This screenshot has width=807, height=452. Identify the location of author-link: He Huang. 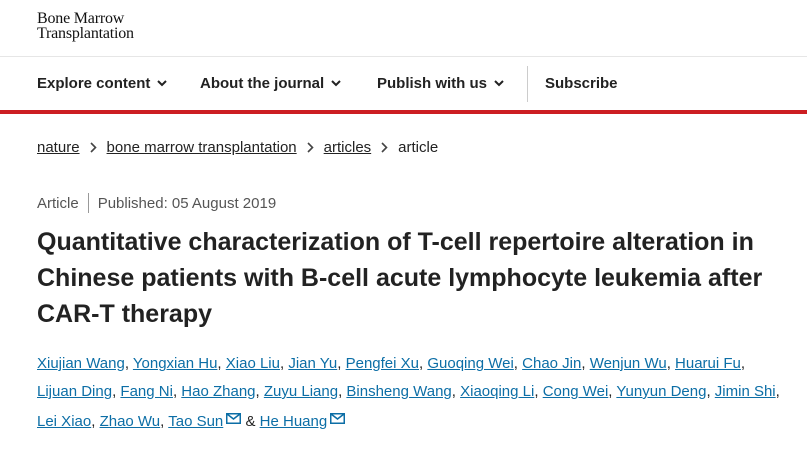
(294, 421).